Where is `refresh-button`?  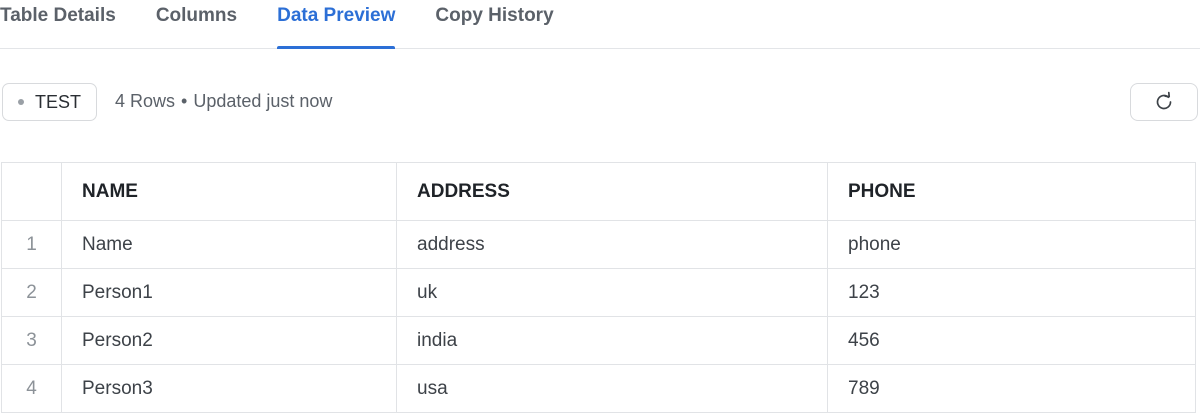
refresh-button is located at coordinates (1164, 102).